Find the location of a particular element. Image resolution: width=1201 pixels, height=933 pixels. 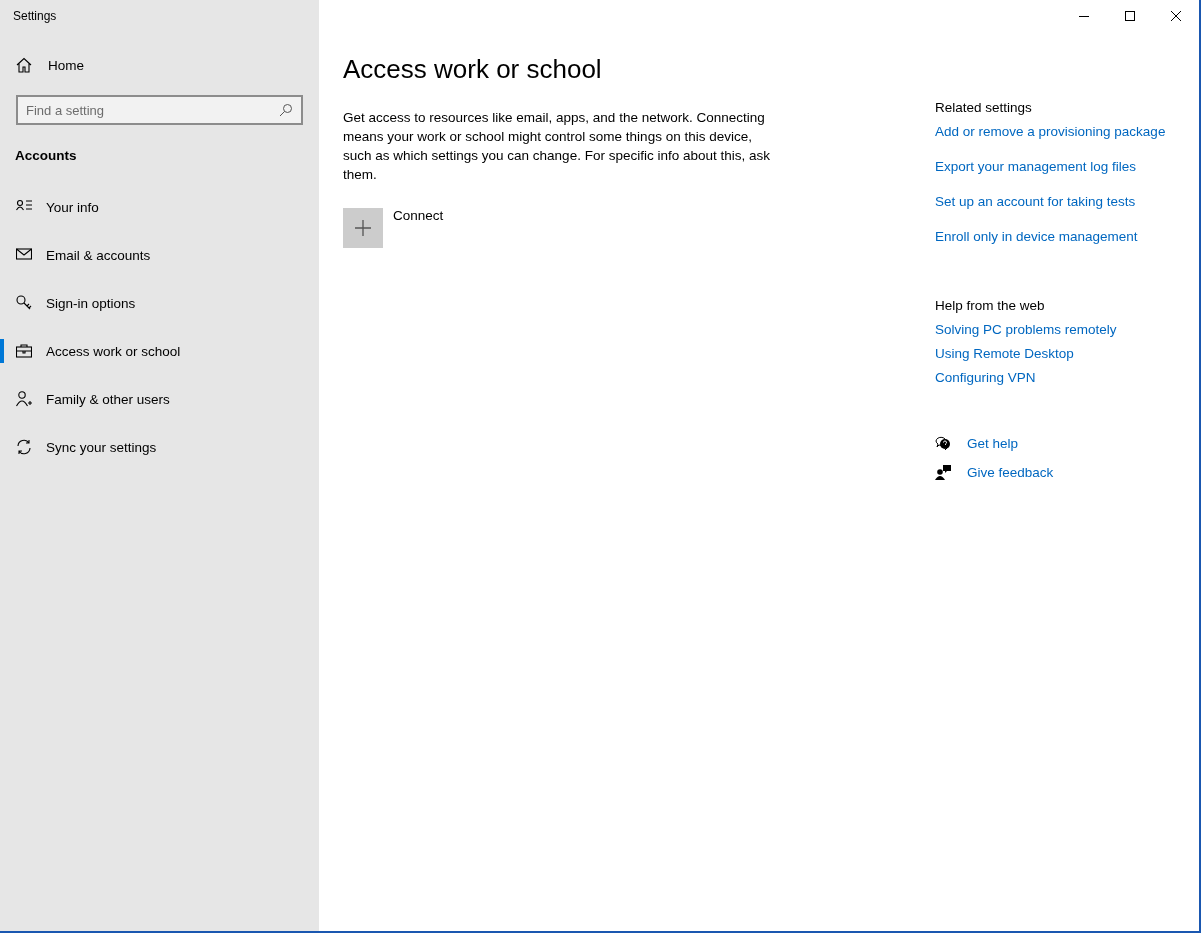

help-link: Solving PC problems remotely is located at coordinates (1026, 329).